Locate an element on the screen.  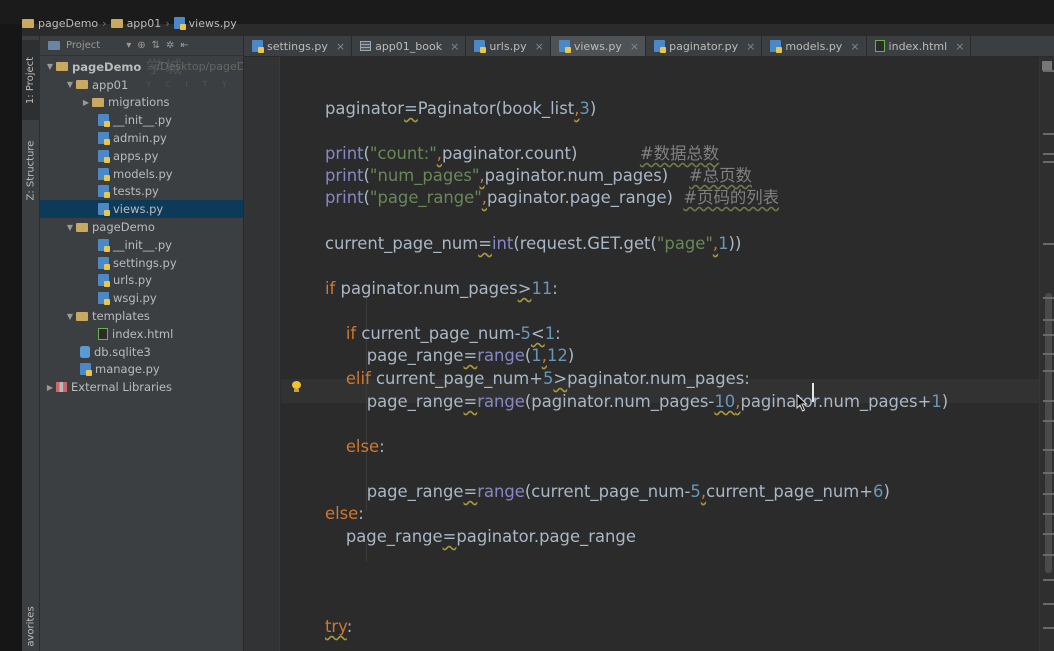
editor-tab: app01_book × is located at coordinates (409, 46).